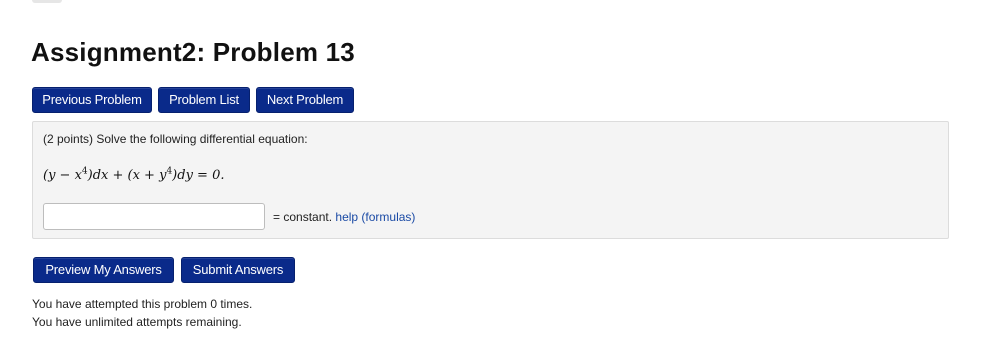  Describe the element at coordinates (92, 100) in the screenshot. I see `previous-problem-button: Previous Problem` at that location.